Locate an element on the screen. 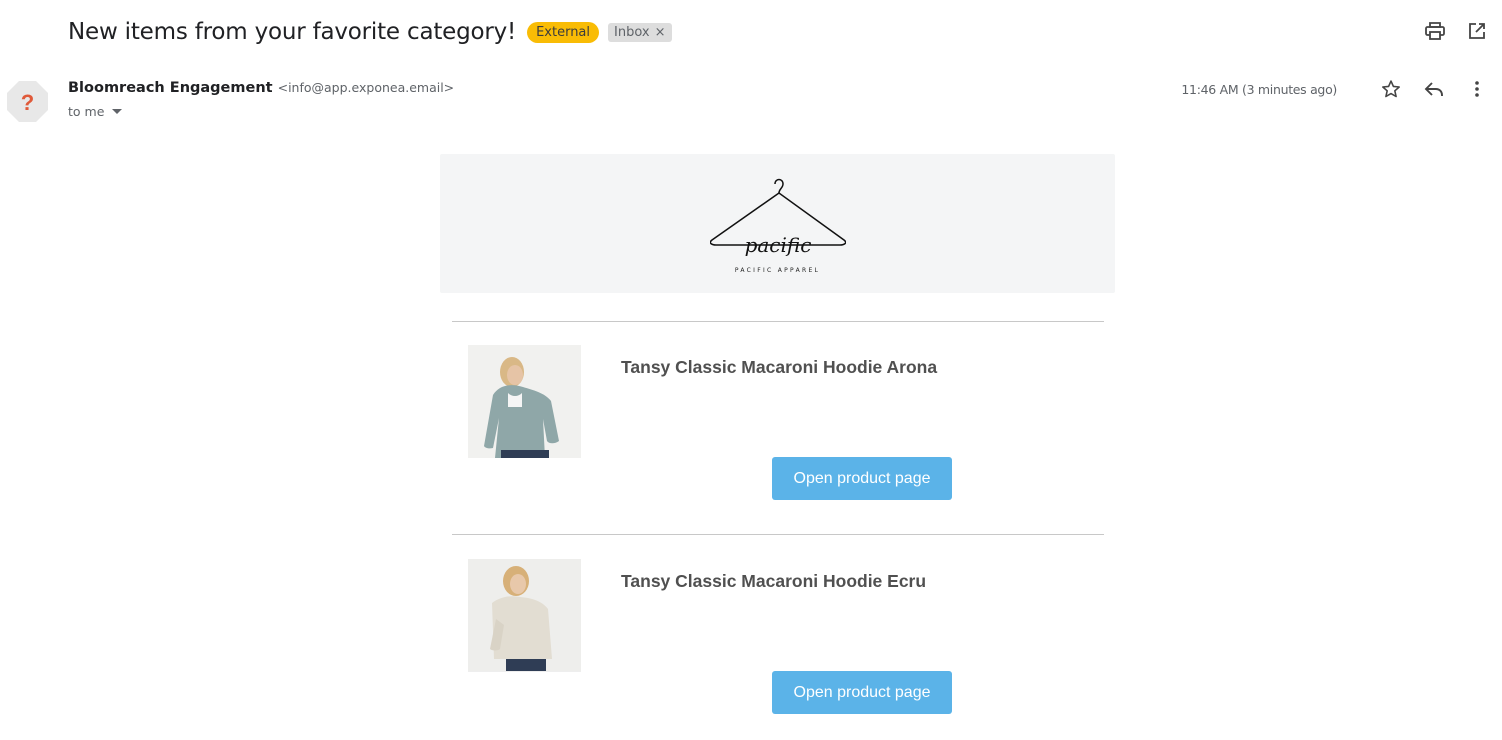 Image resolution: width=1502 pixels, height=740 pixels. chevron-down-icon is located at coordinates (117, 111).